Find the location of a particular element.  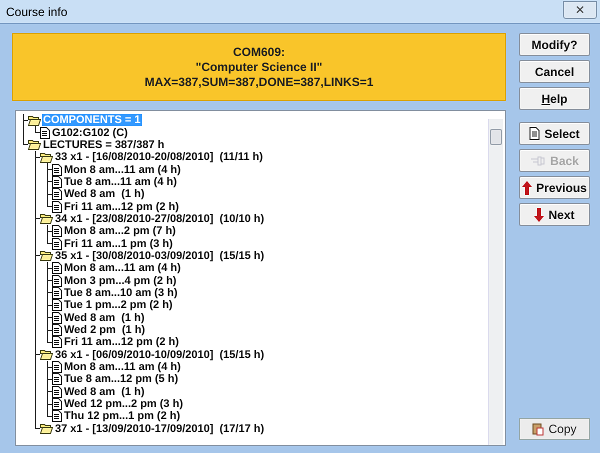

window-title: Course info is located at coordinates (37, 12).